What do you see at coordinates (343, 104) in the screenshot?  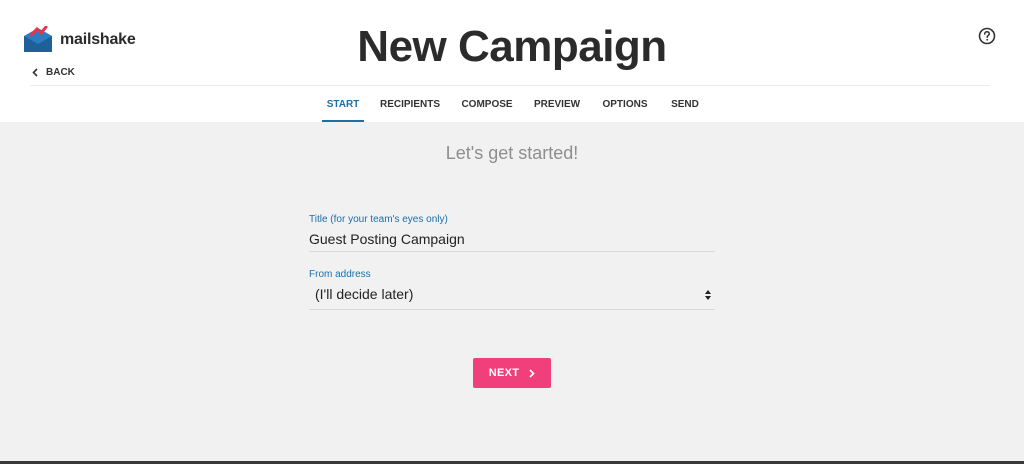 I see `tab-start: START` at bounding box center [343, 104].